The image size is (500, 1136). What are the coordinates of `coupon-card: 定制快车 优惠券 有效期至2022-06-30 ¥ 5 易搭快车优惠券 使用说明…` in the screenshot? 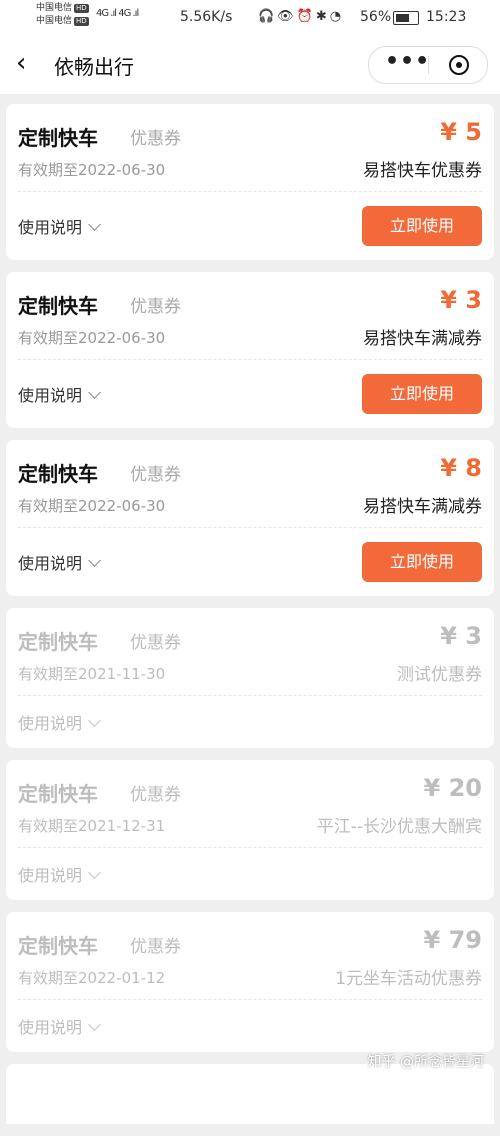 It's located at (250, 182).